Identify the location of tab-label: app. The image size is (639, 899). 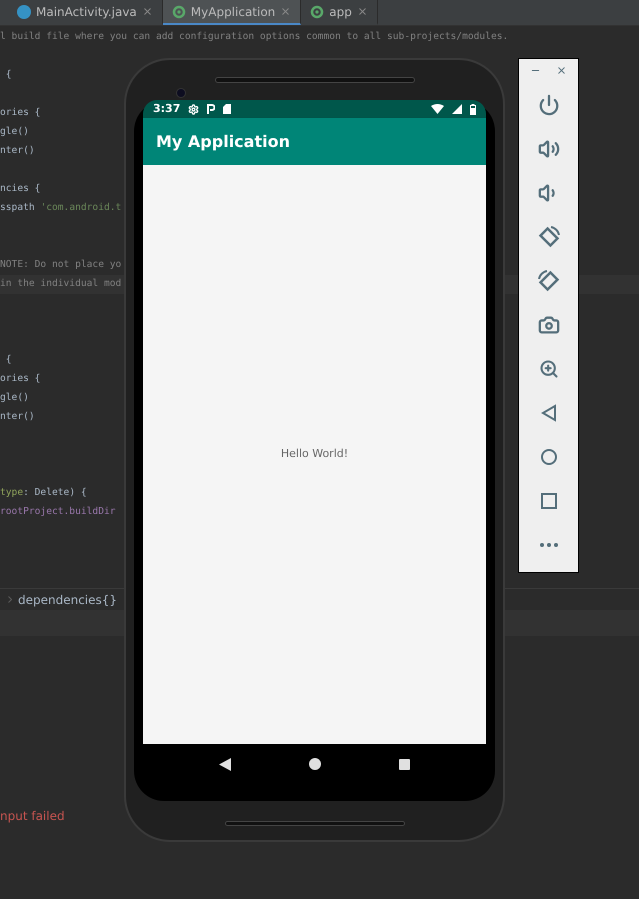
(340, 12).